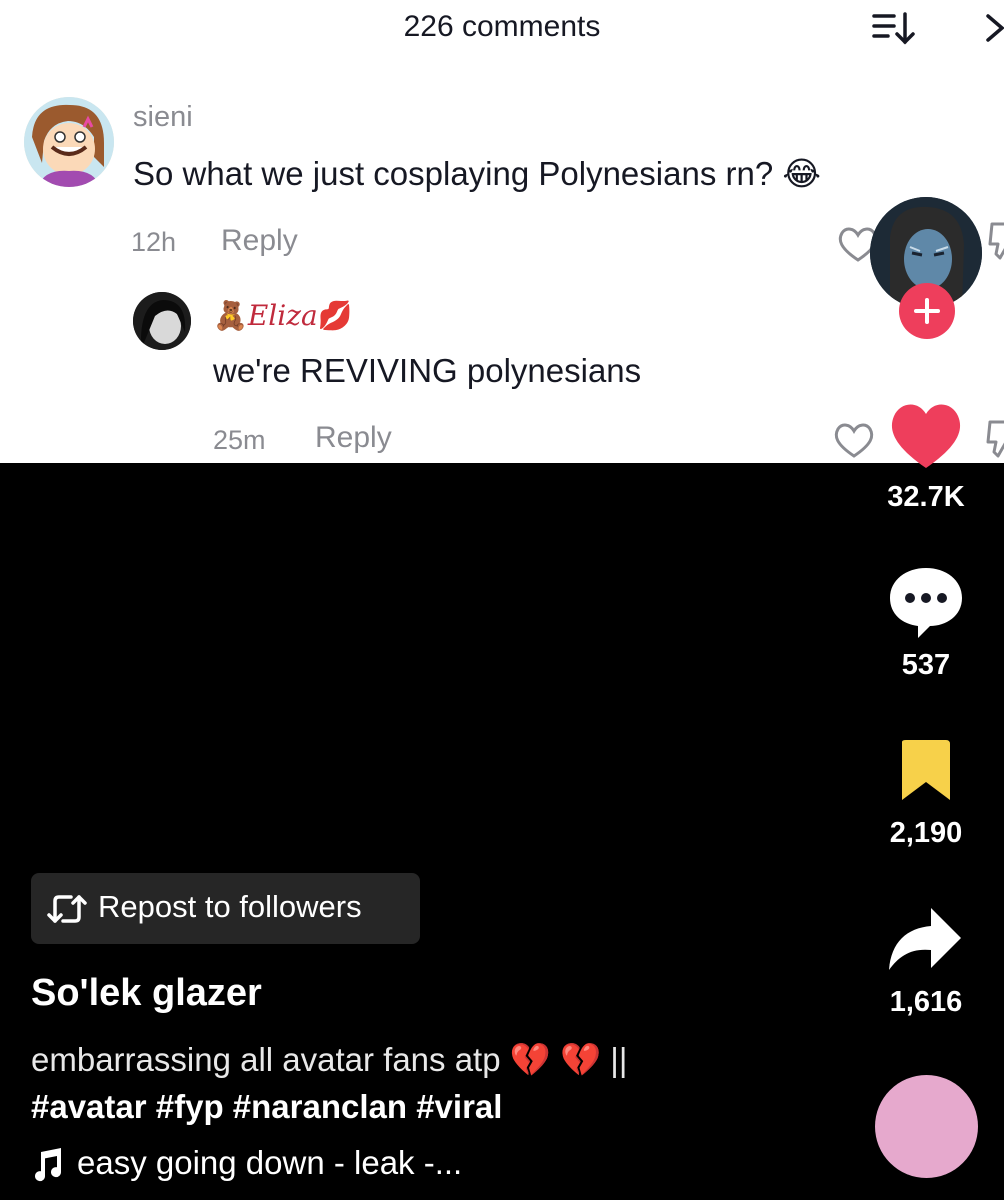  I want to click on heart-outline-icon, so click(854, 440).